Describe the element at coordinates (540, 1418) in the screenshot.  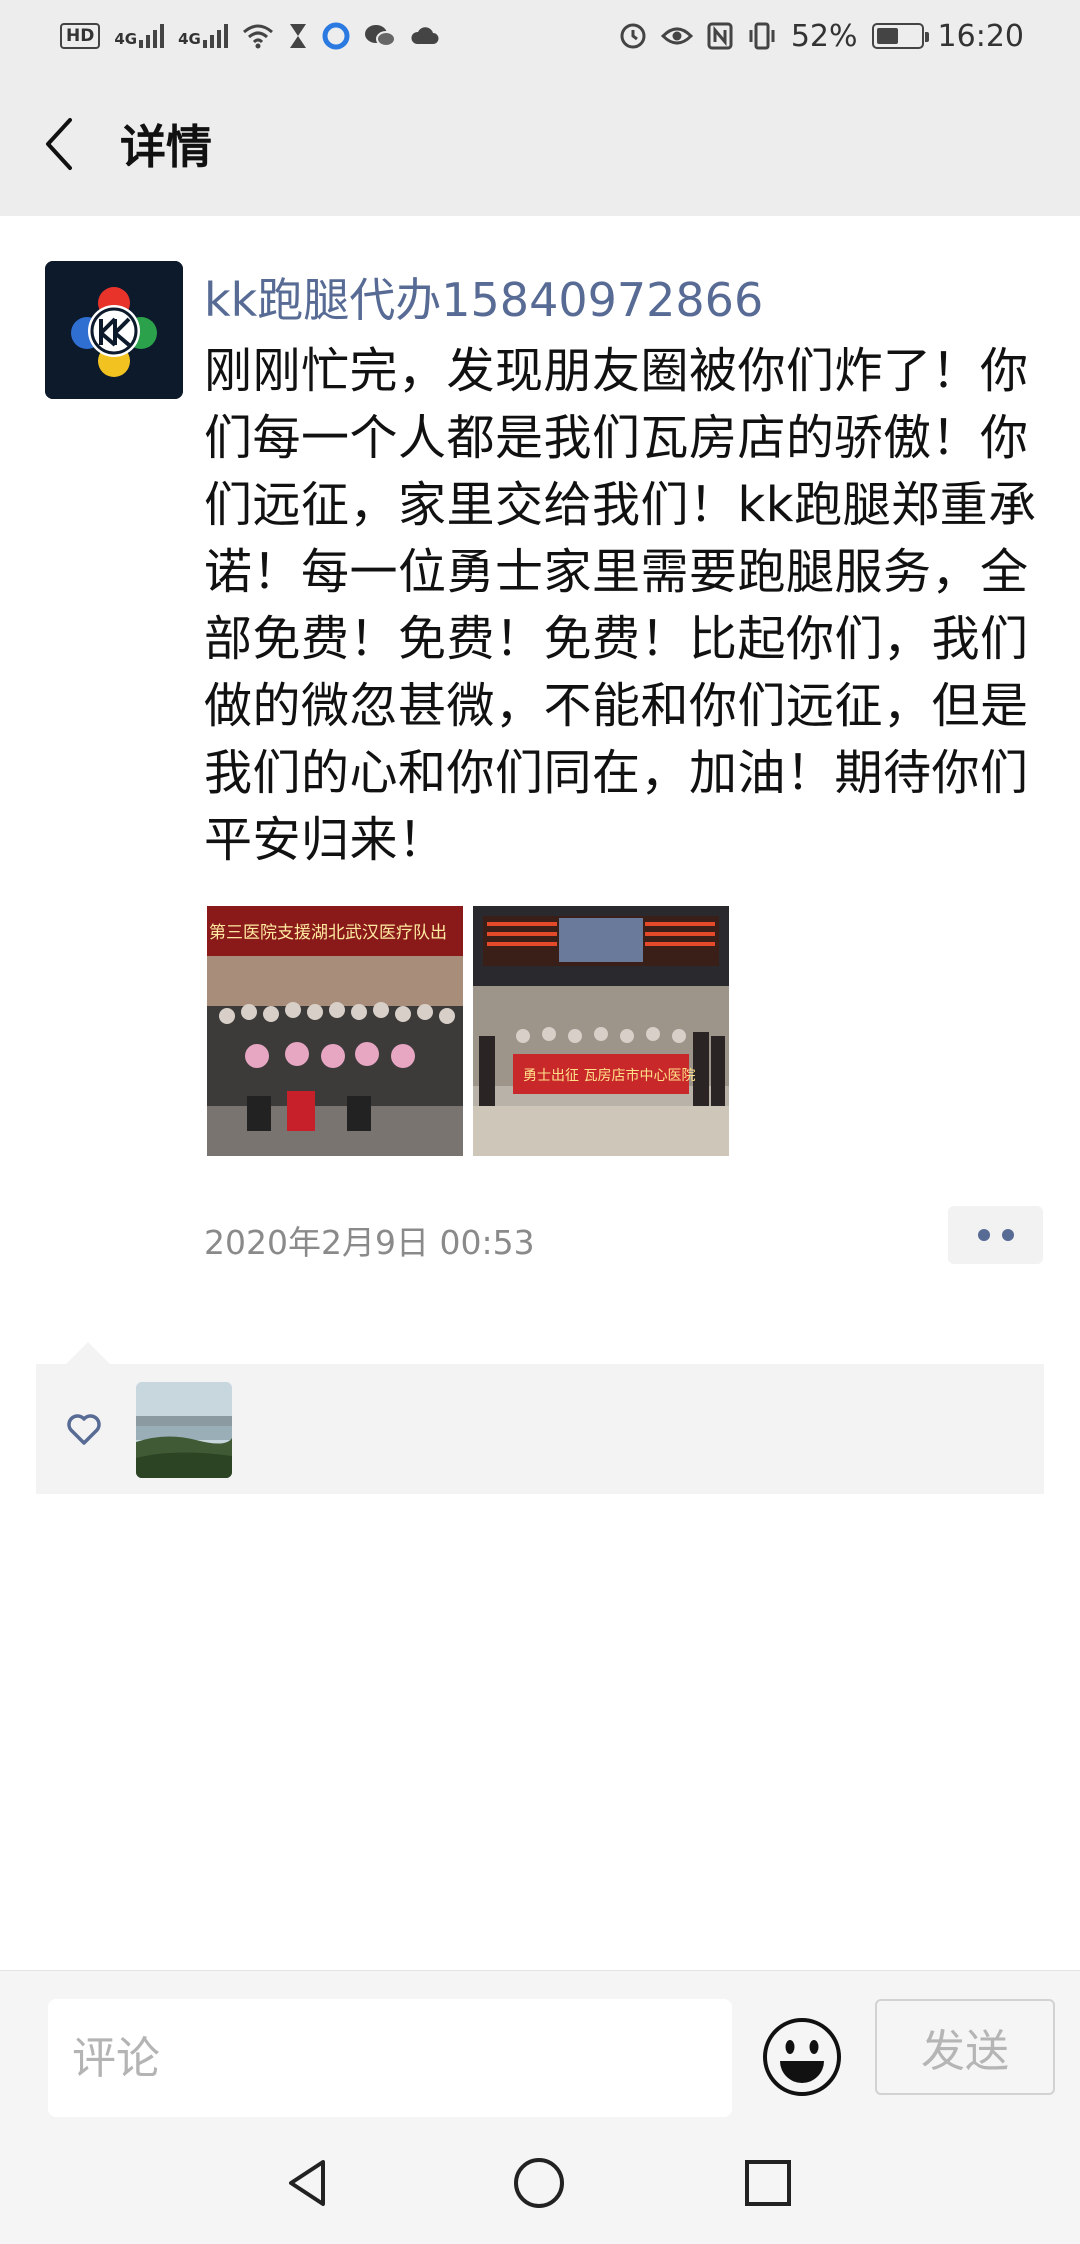
I see `likes-section` at that location.